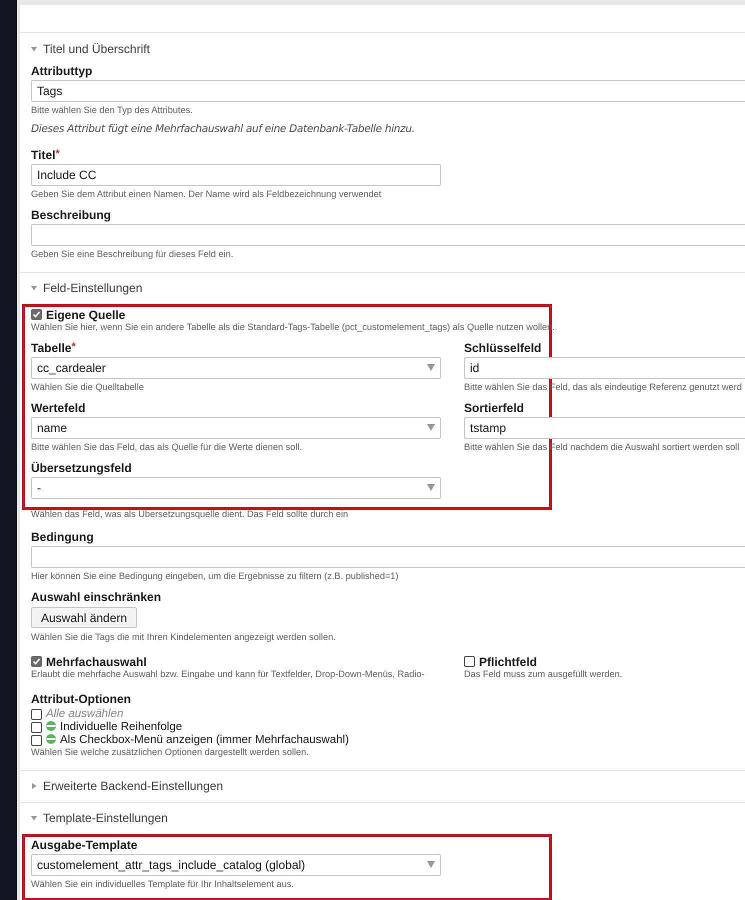 The height and width of the screenshot is (900, 745). What do you see at coordinates (85, 714) in the screenshot?
I see `option-label: Alle auswählen` at bounding box center [85, 714].